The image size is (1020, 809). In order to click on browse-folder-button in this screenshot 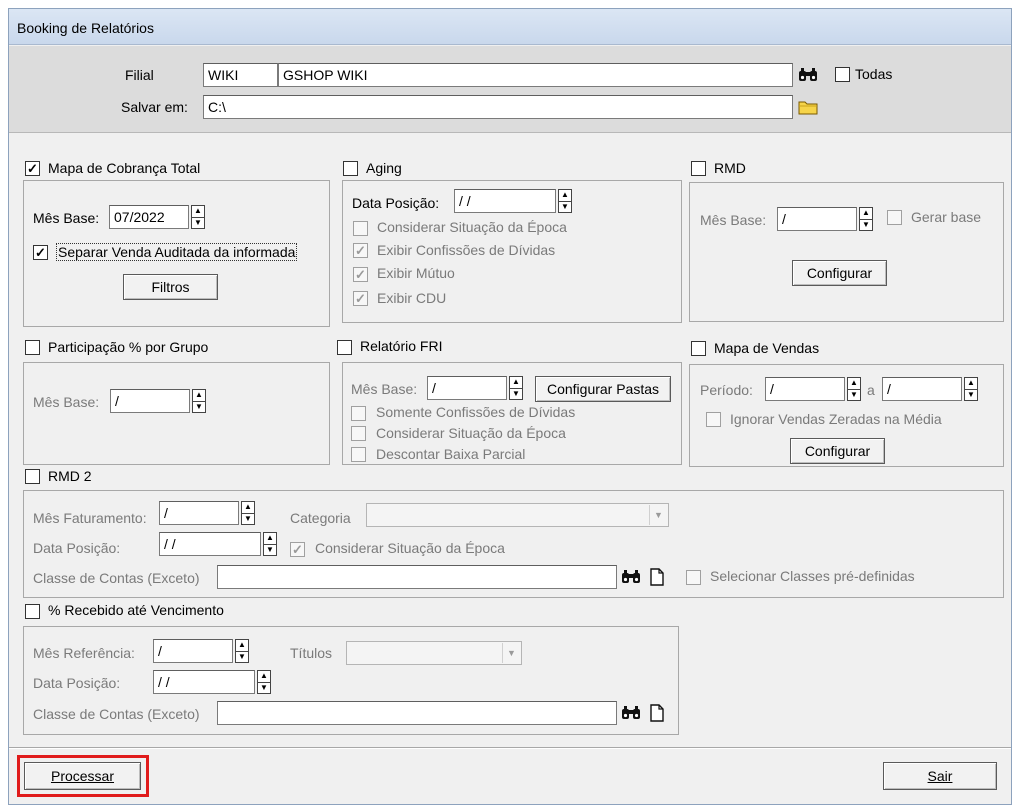, I will do `click(808, 107)`.